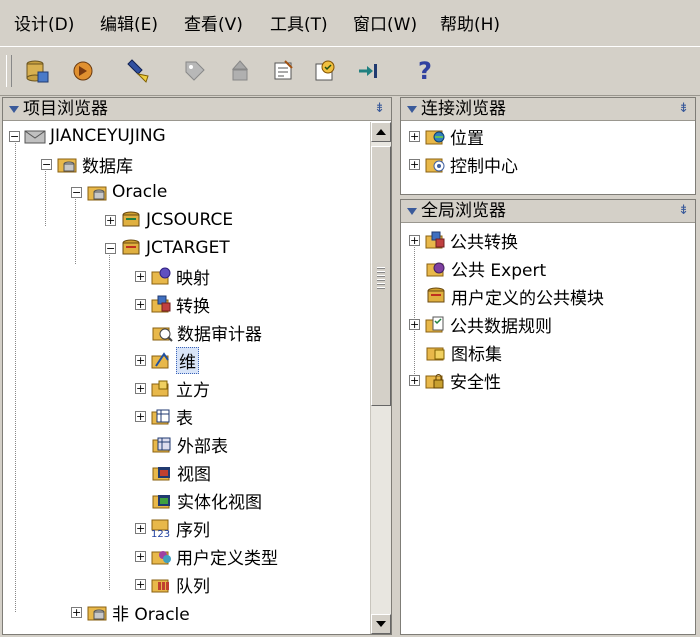 This screenshot has width=700, height=637. What do you see at coordinates (172, 276) in the screenshot?
I see `tree-node-mappings: + 映射` at bounding box center [172, 276].